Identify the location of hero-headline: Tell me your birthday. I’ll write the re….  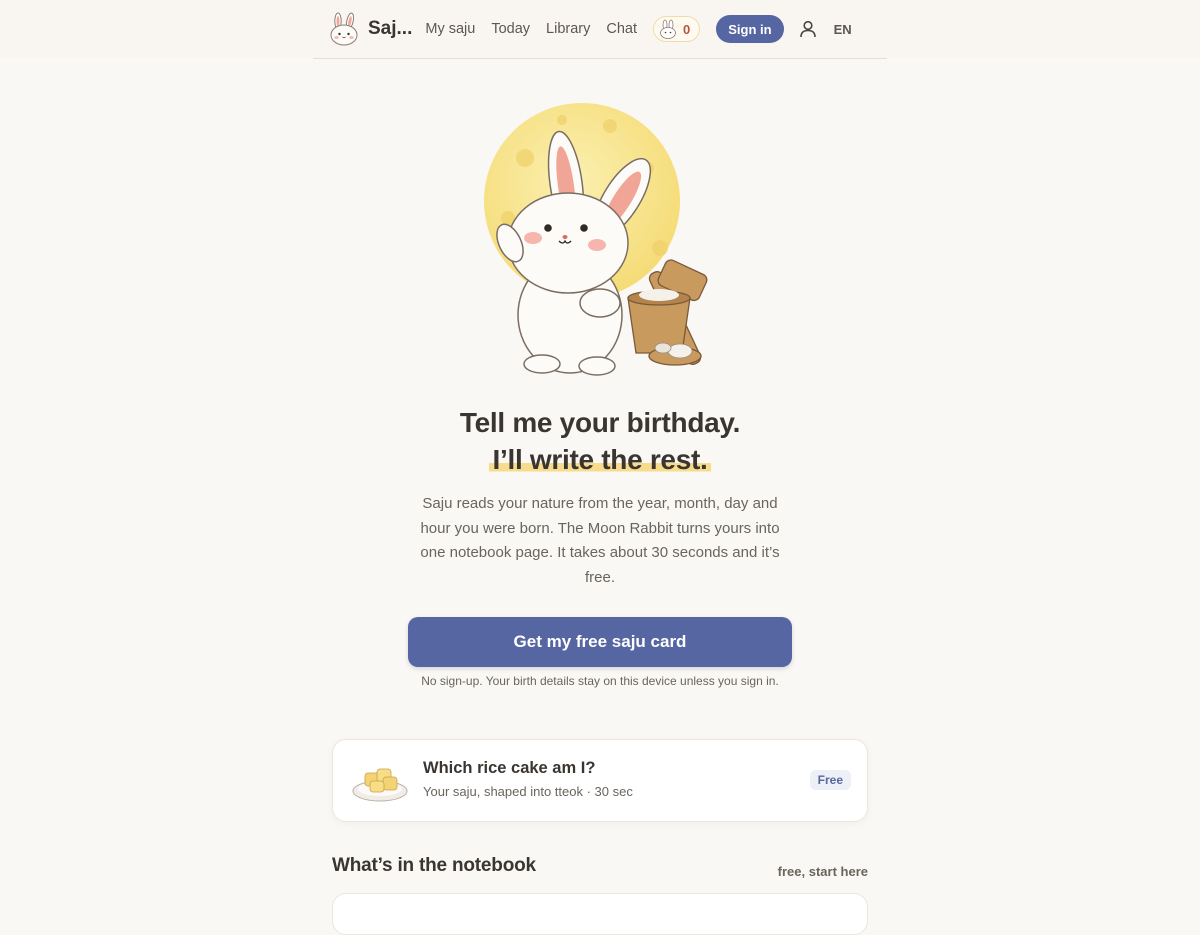
(600, 441).